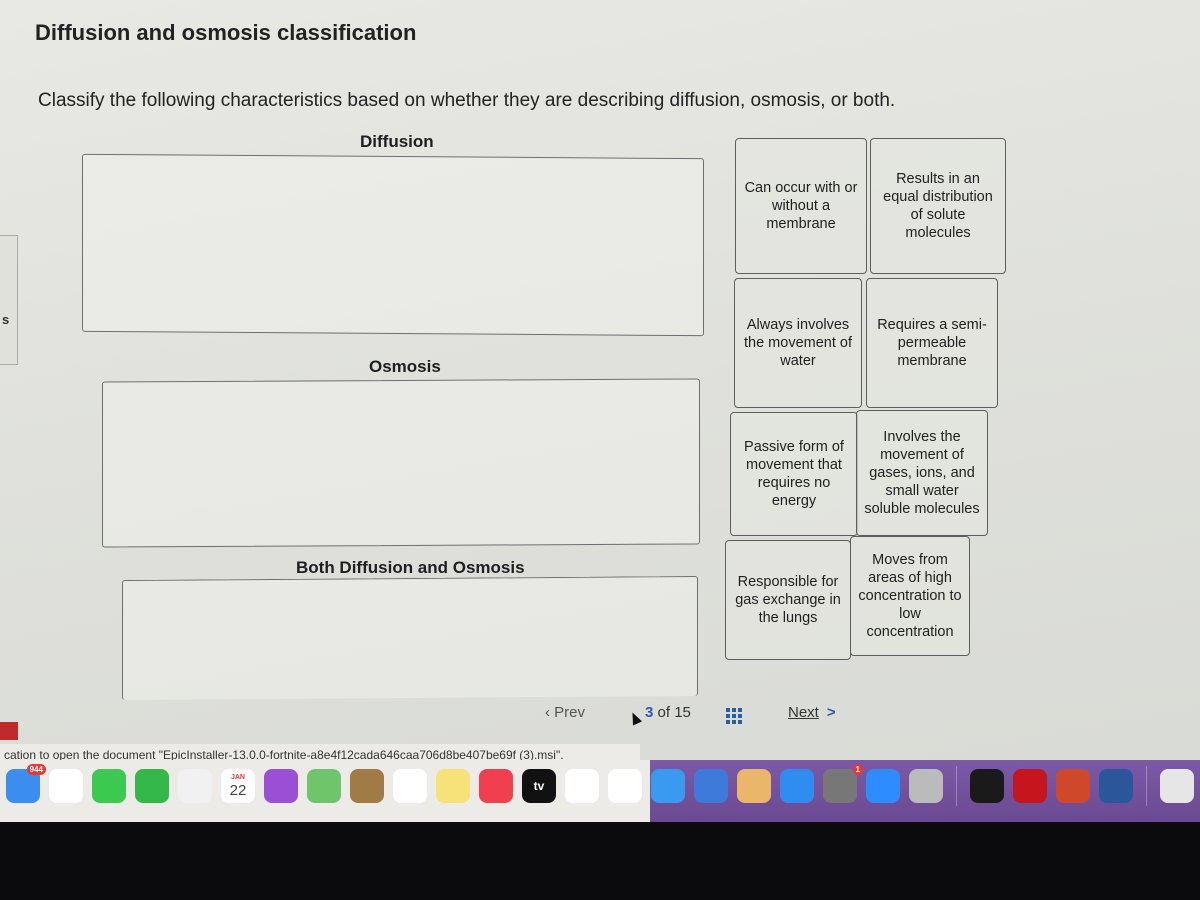  Describe the element at coordinates (857, 769) in the screenshot. I see `notification-badge: 1` at that location.